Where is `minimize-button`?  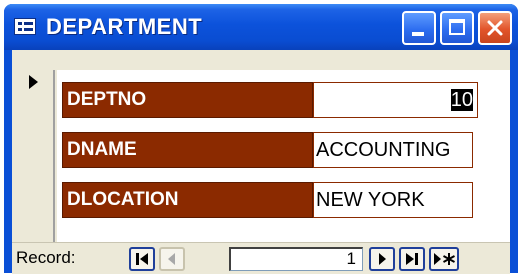 minimize-button is located at coordinates (419, 28).